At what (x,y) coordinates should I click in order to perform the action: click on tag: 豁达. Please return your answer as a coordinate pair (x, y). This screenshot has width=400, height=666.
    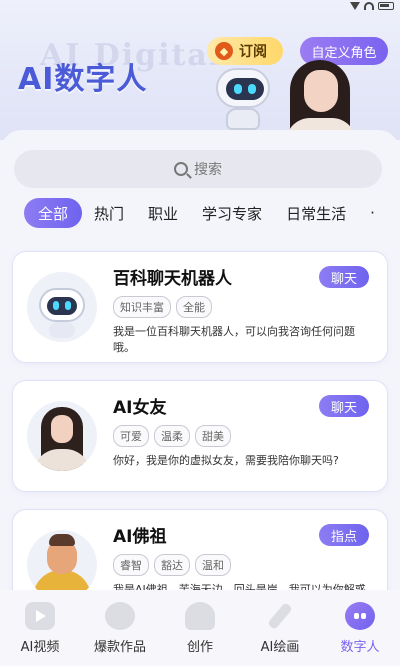
    Looking at the image, I should click on (172, 565).